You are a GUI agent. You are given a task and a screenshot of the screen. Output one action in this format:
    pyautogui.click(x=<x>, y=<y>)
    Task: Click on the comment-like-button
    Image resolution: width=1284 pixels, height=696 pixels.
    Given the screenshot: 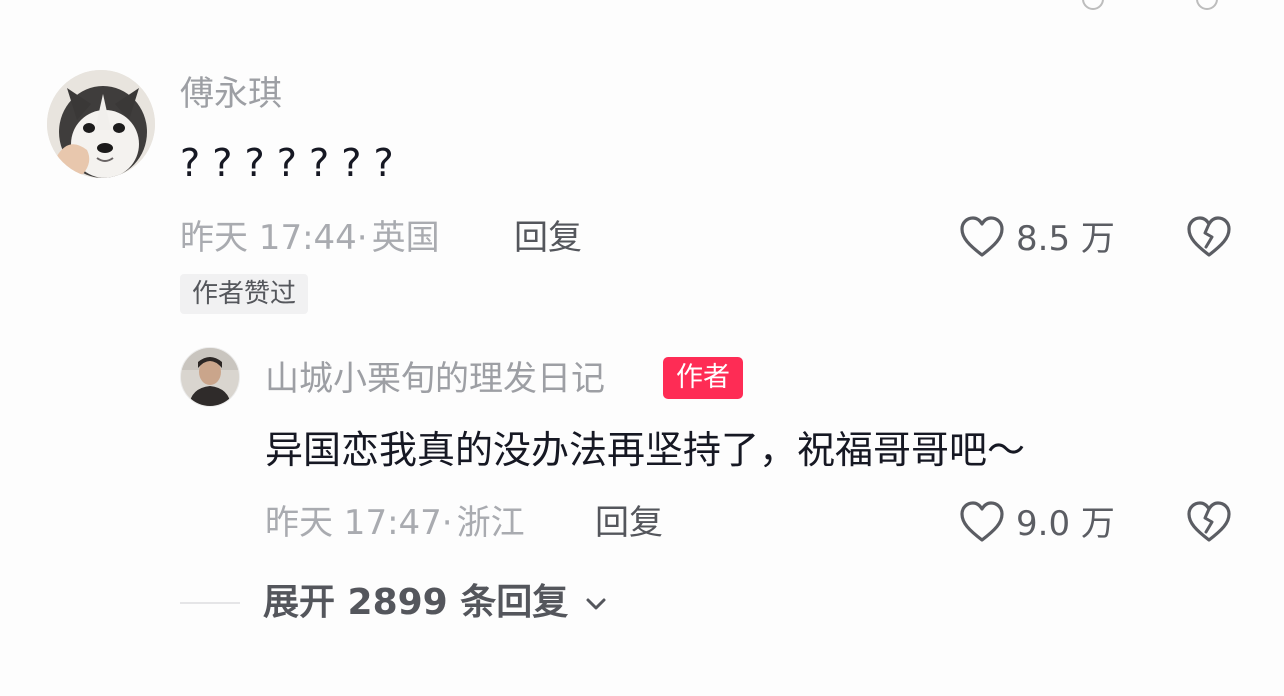 What is the action you would take?
    pyautogui.click(x=982, y=239)
    